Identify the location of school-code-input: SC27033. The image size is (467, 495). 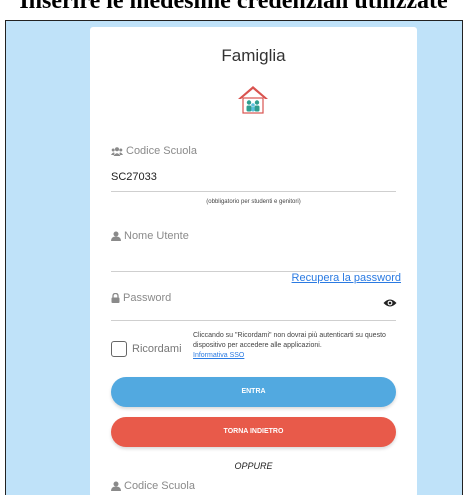
(134, 177).